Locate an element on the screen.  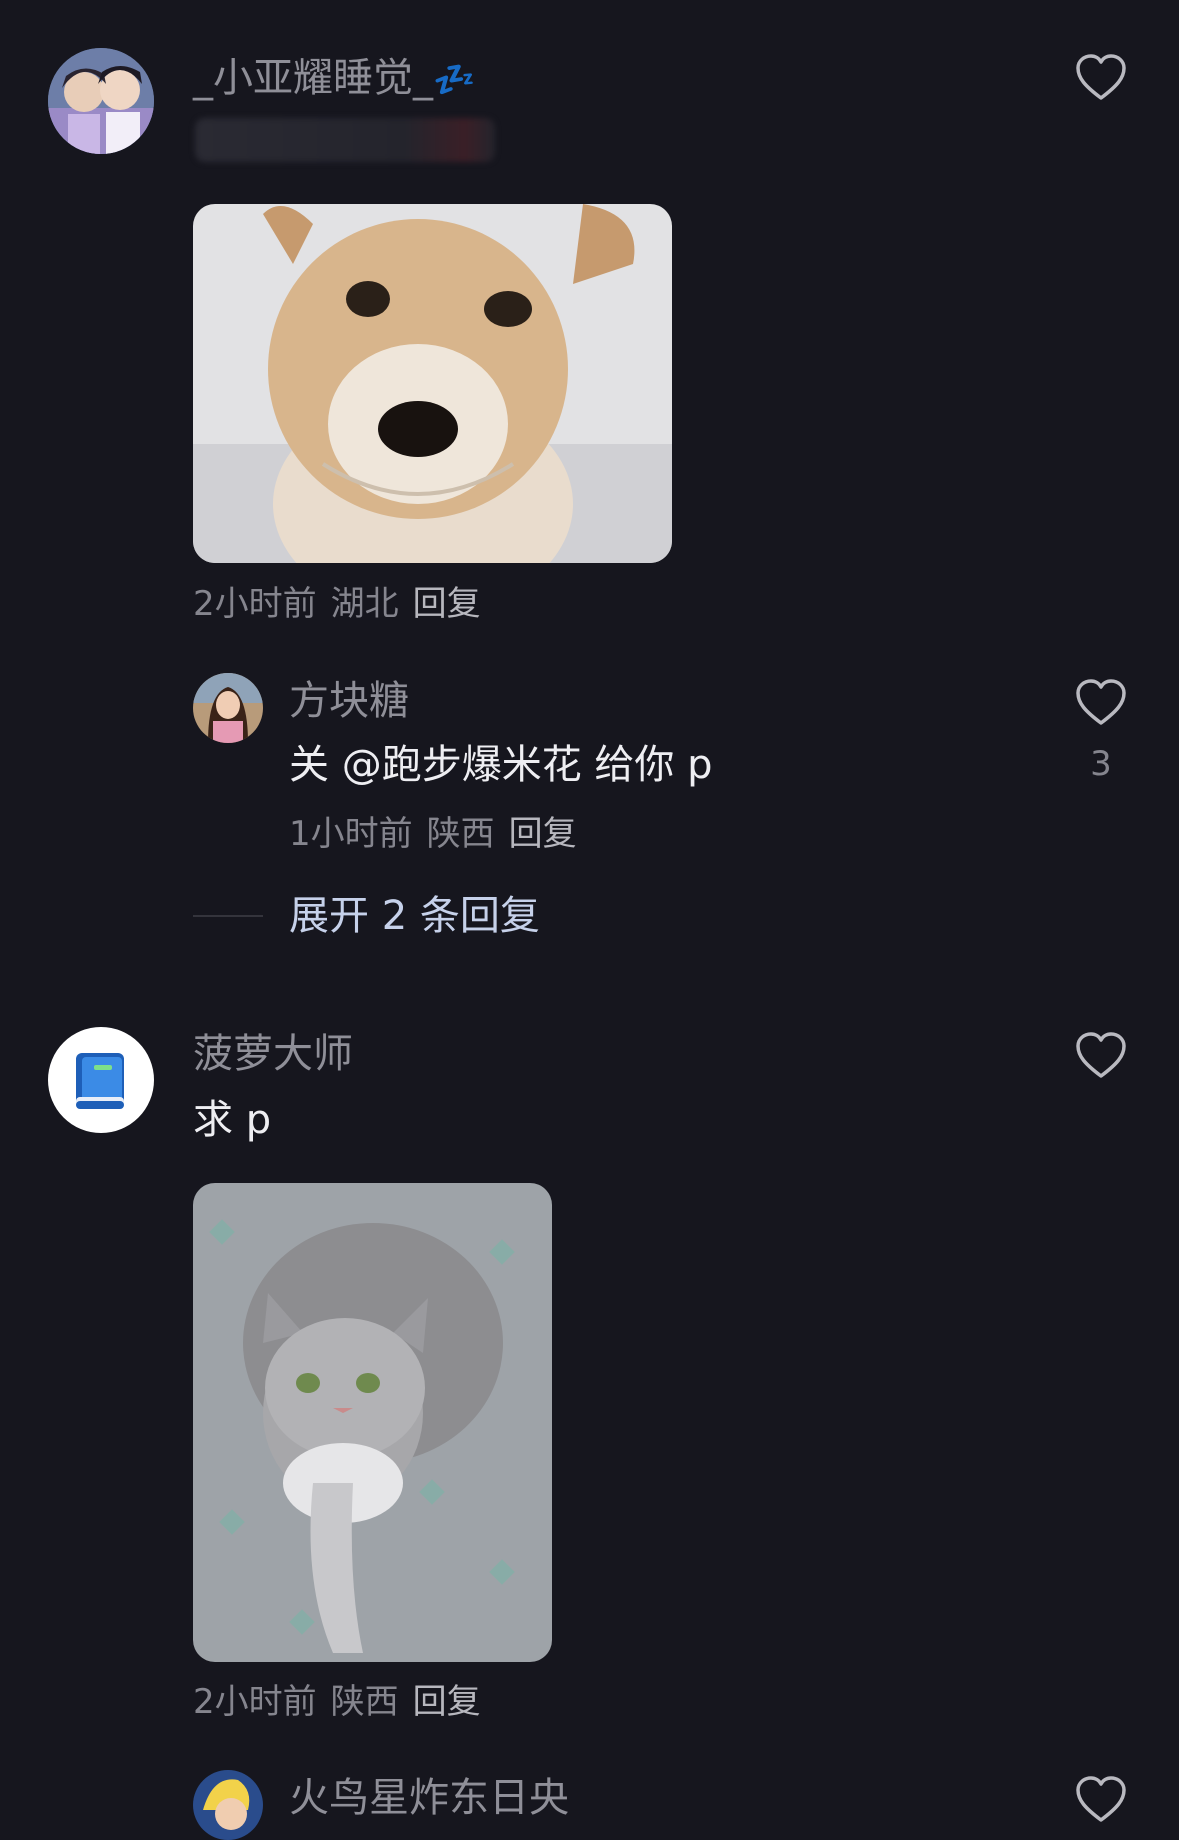
reply-username: 方块糖 is located at coordinates (349, 701).